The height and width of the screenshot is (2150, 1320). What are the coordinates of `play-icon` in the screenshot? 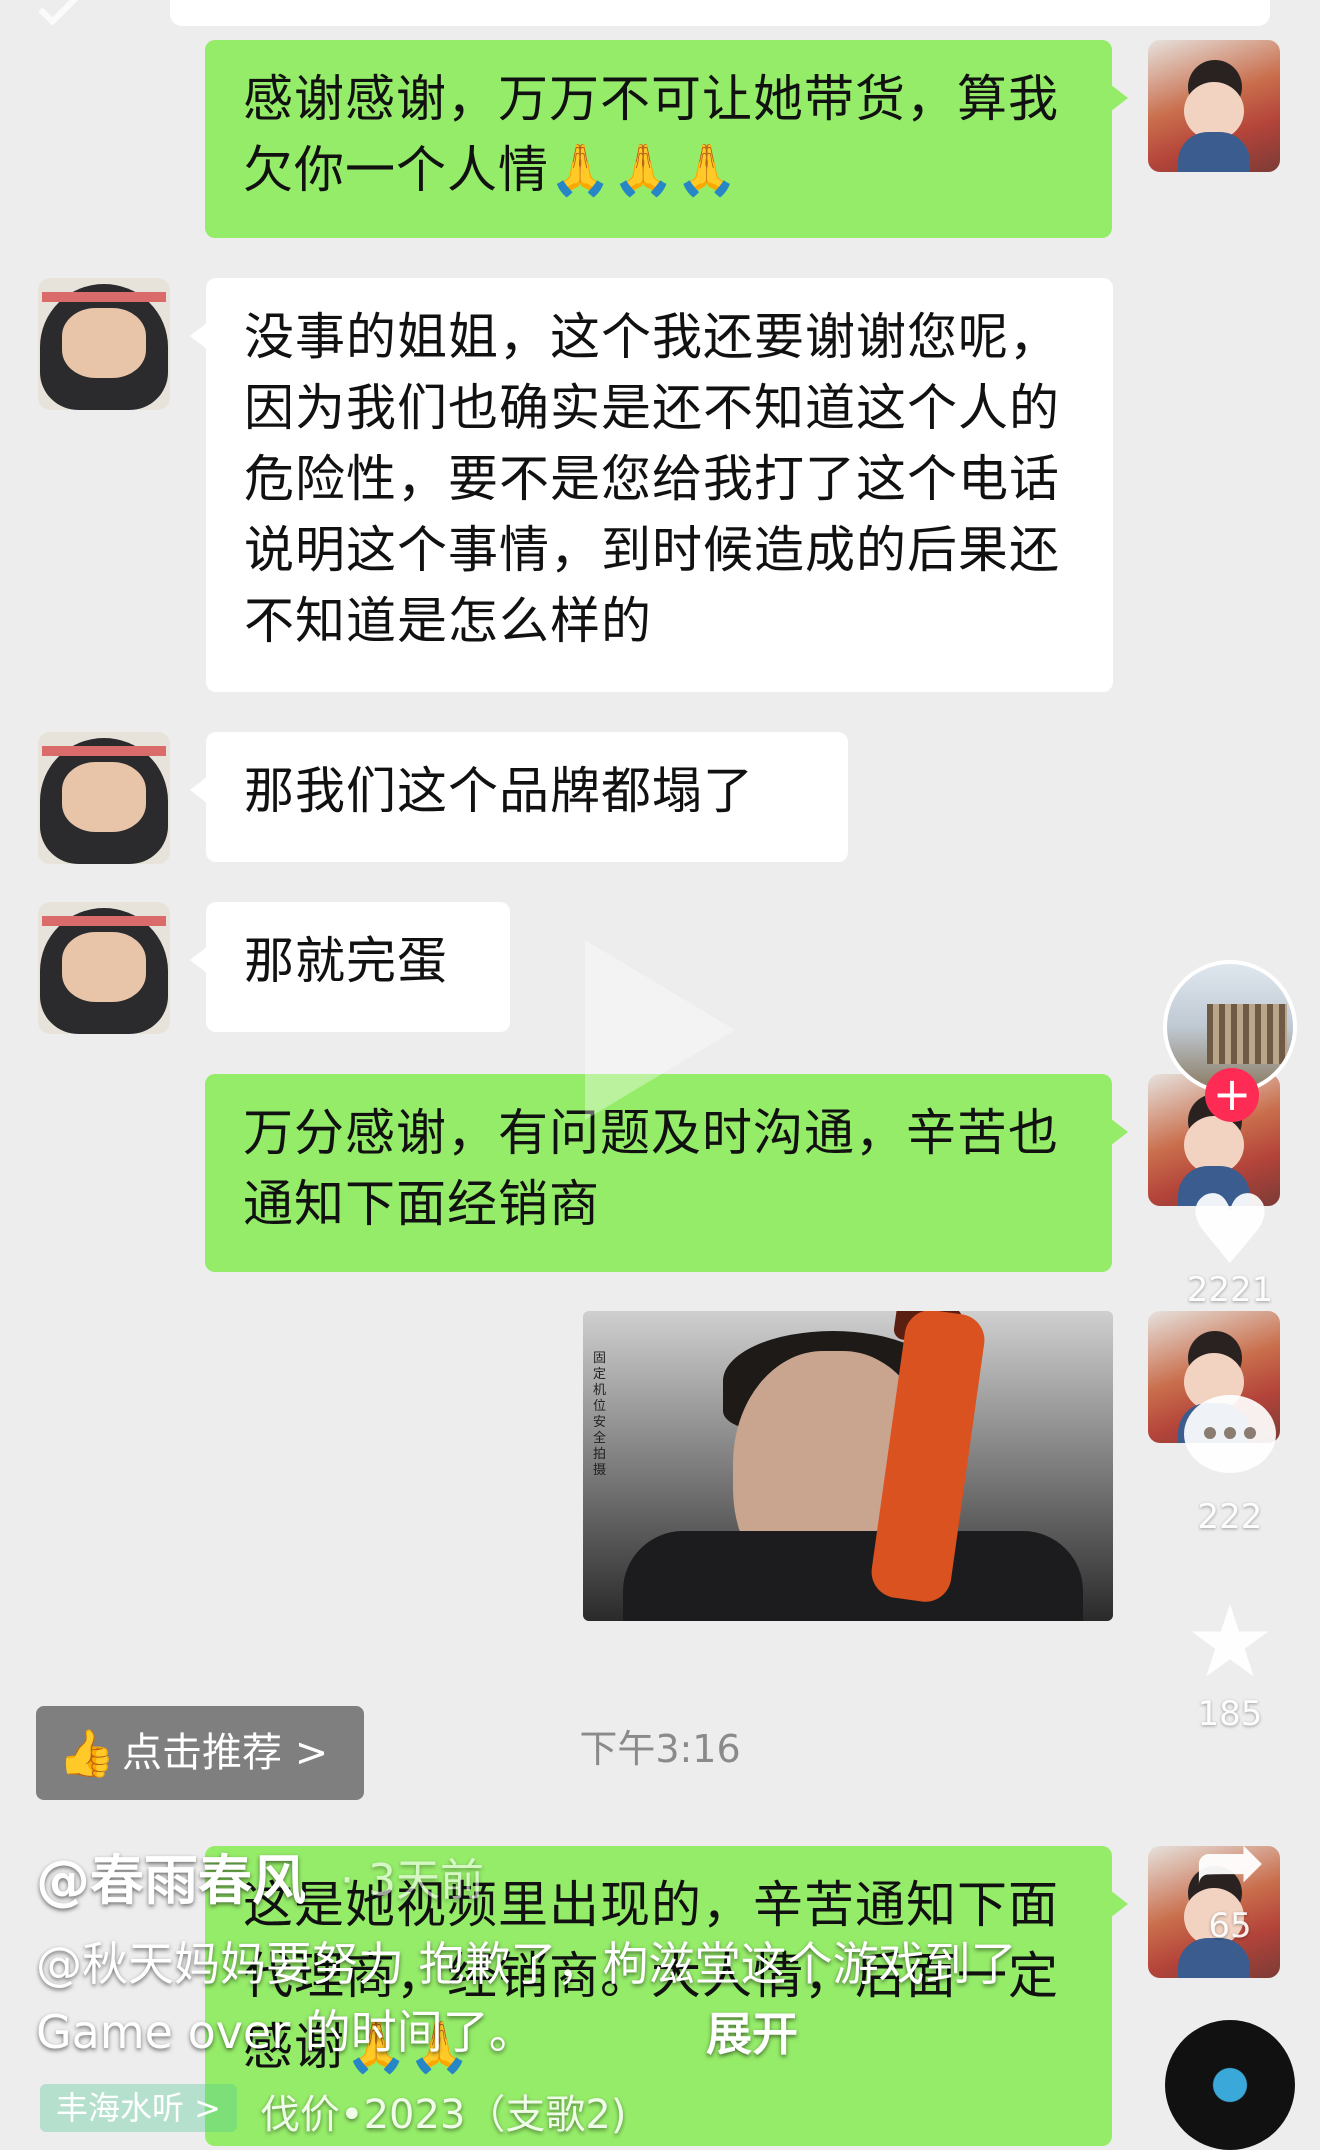 It's located at (660, 1030).